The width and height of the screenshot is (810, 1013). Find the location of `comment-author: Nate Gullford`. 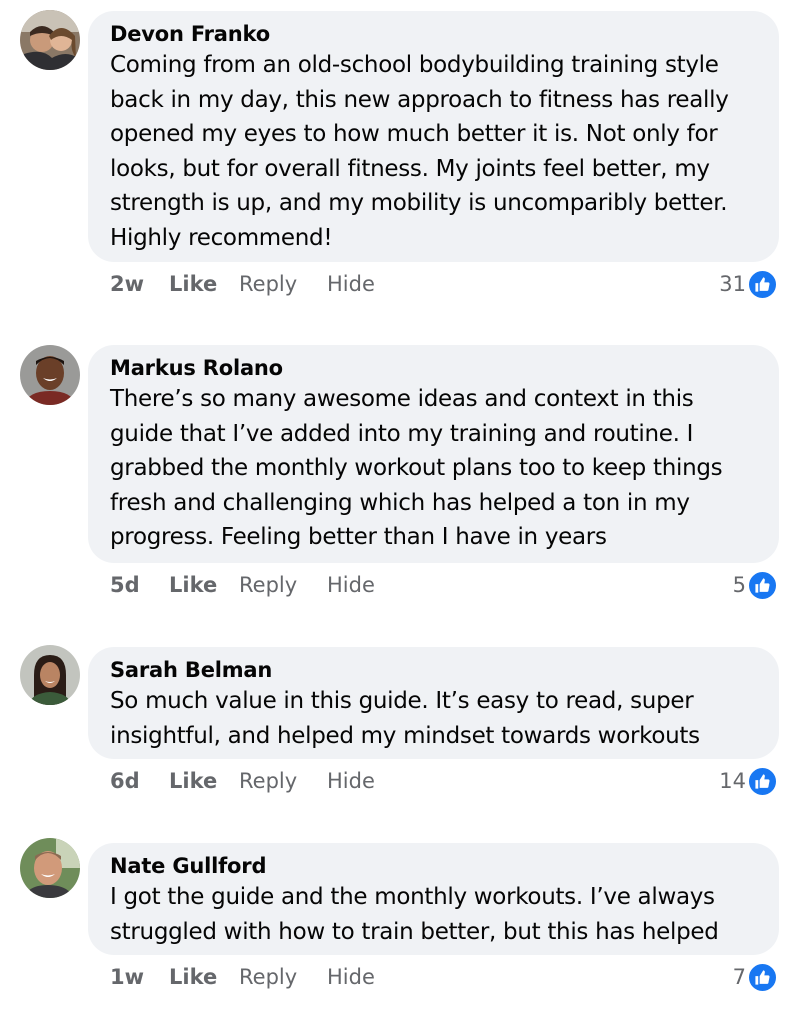

comment-author: Nate Gullford is located at coordinates (435, 866).